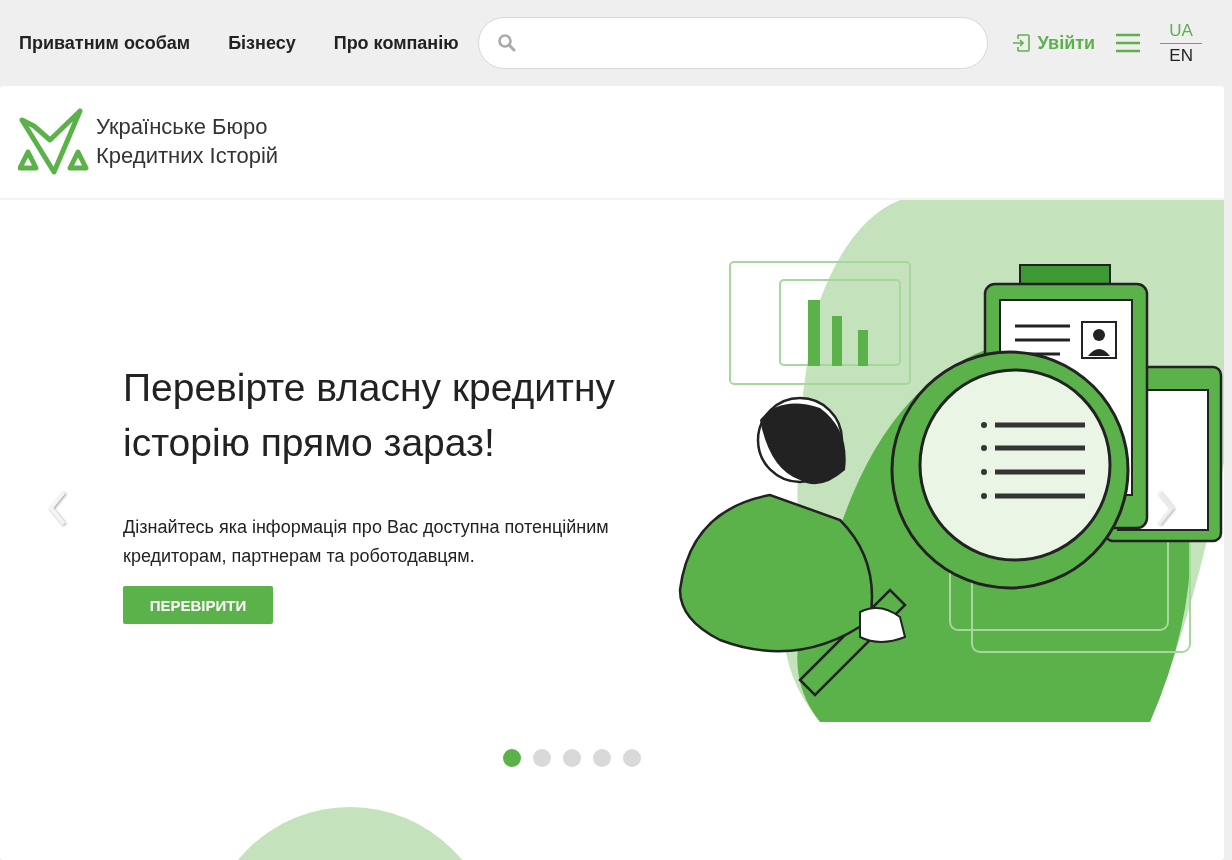 The image size is (1232, 860). What do you see at coordinates (187, 156) in the screenshot?
I see `logo-text: Кредитних Історій` at bounding box center [187, 156].